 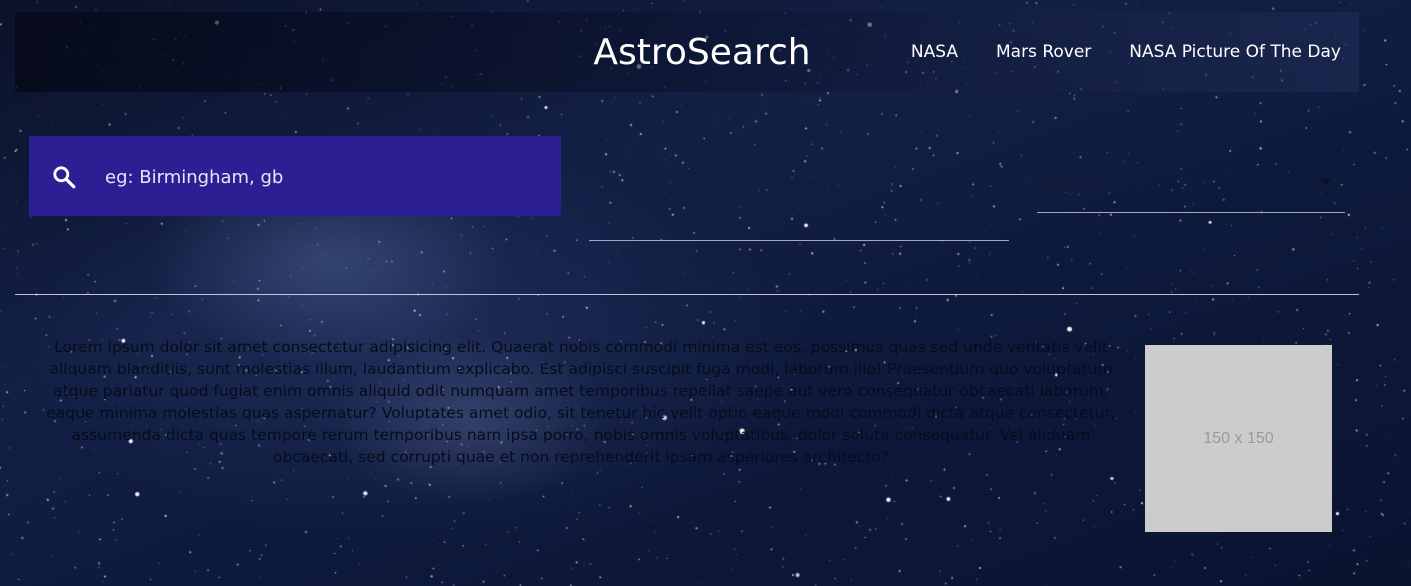 What do you see at coordinates (687, 294) in the screenshot?
I see `section-divider` at bounding box center [687, 294].